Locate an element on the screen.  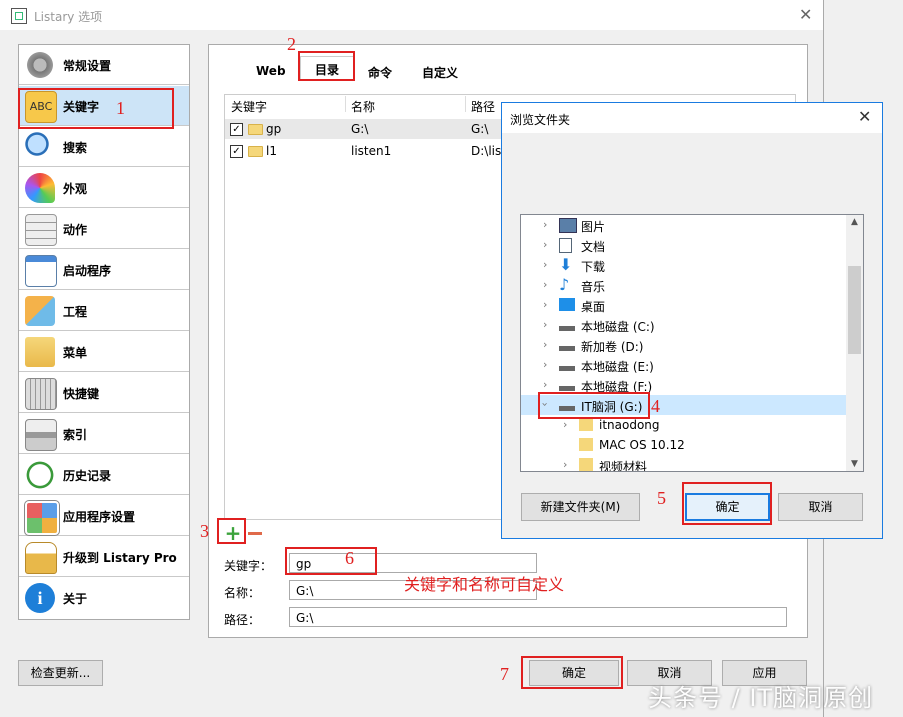
sidebar-item-actions: 动作 is located at coordinates (104, 229).